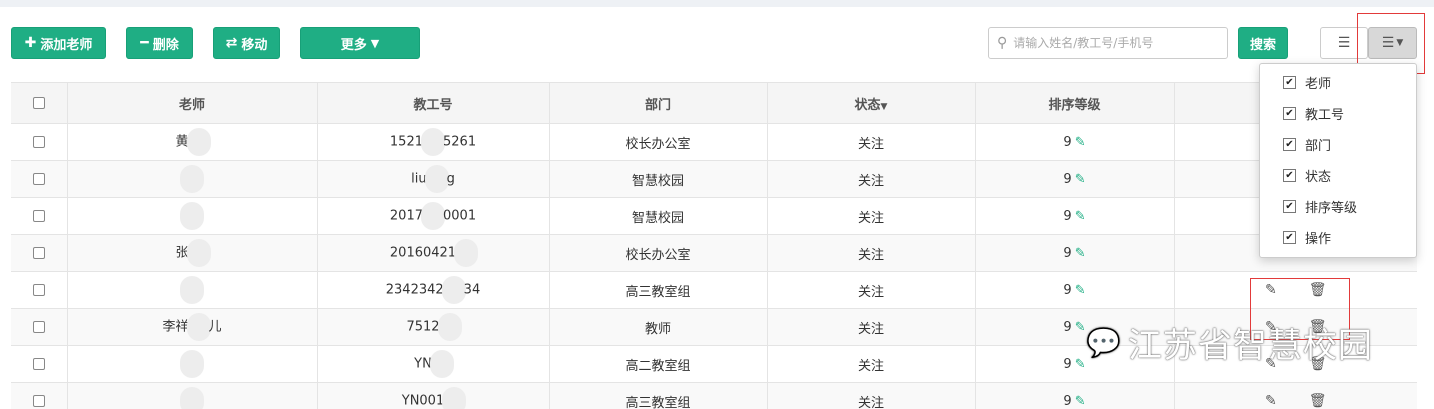  I want to click on table-row: YN001 高三教室组 关注 9 ✎ ✎ 🗑, so click(714, 395).